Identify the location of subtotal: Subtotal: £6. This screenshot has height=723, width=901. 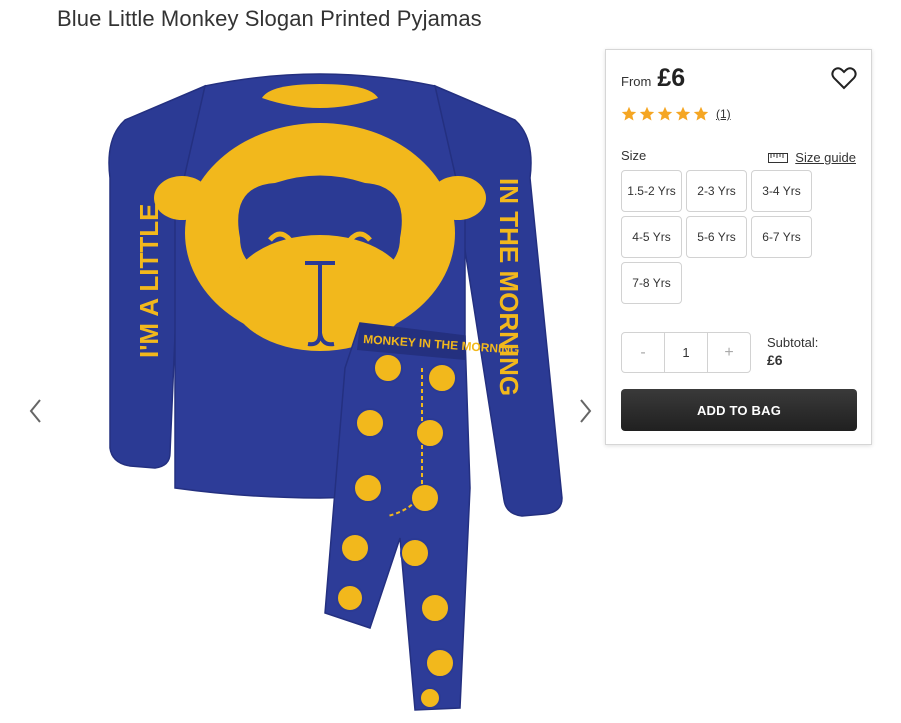
(792, 351).